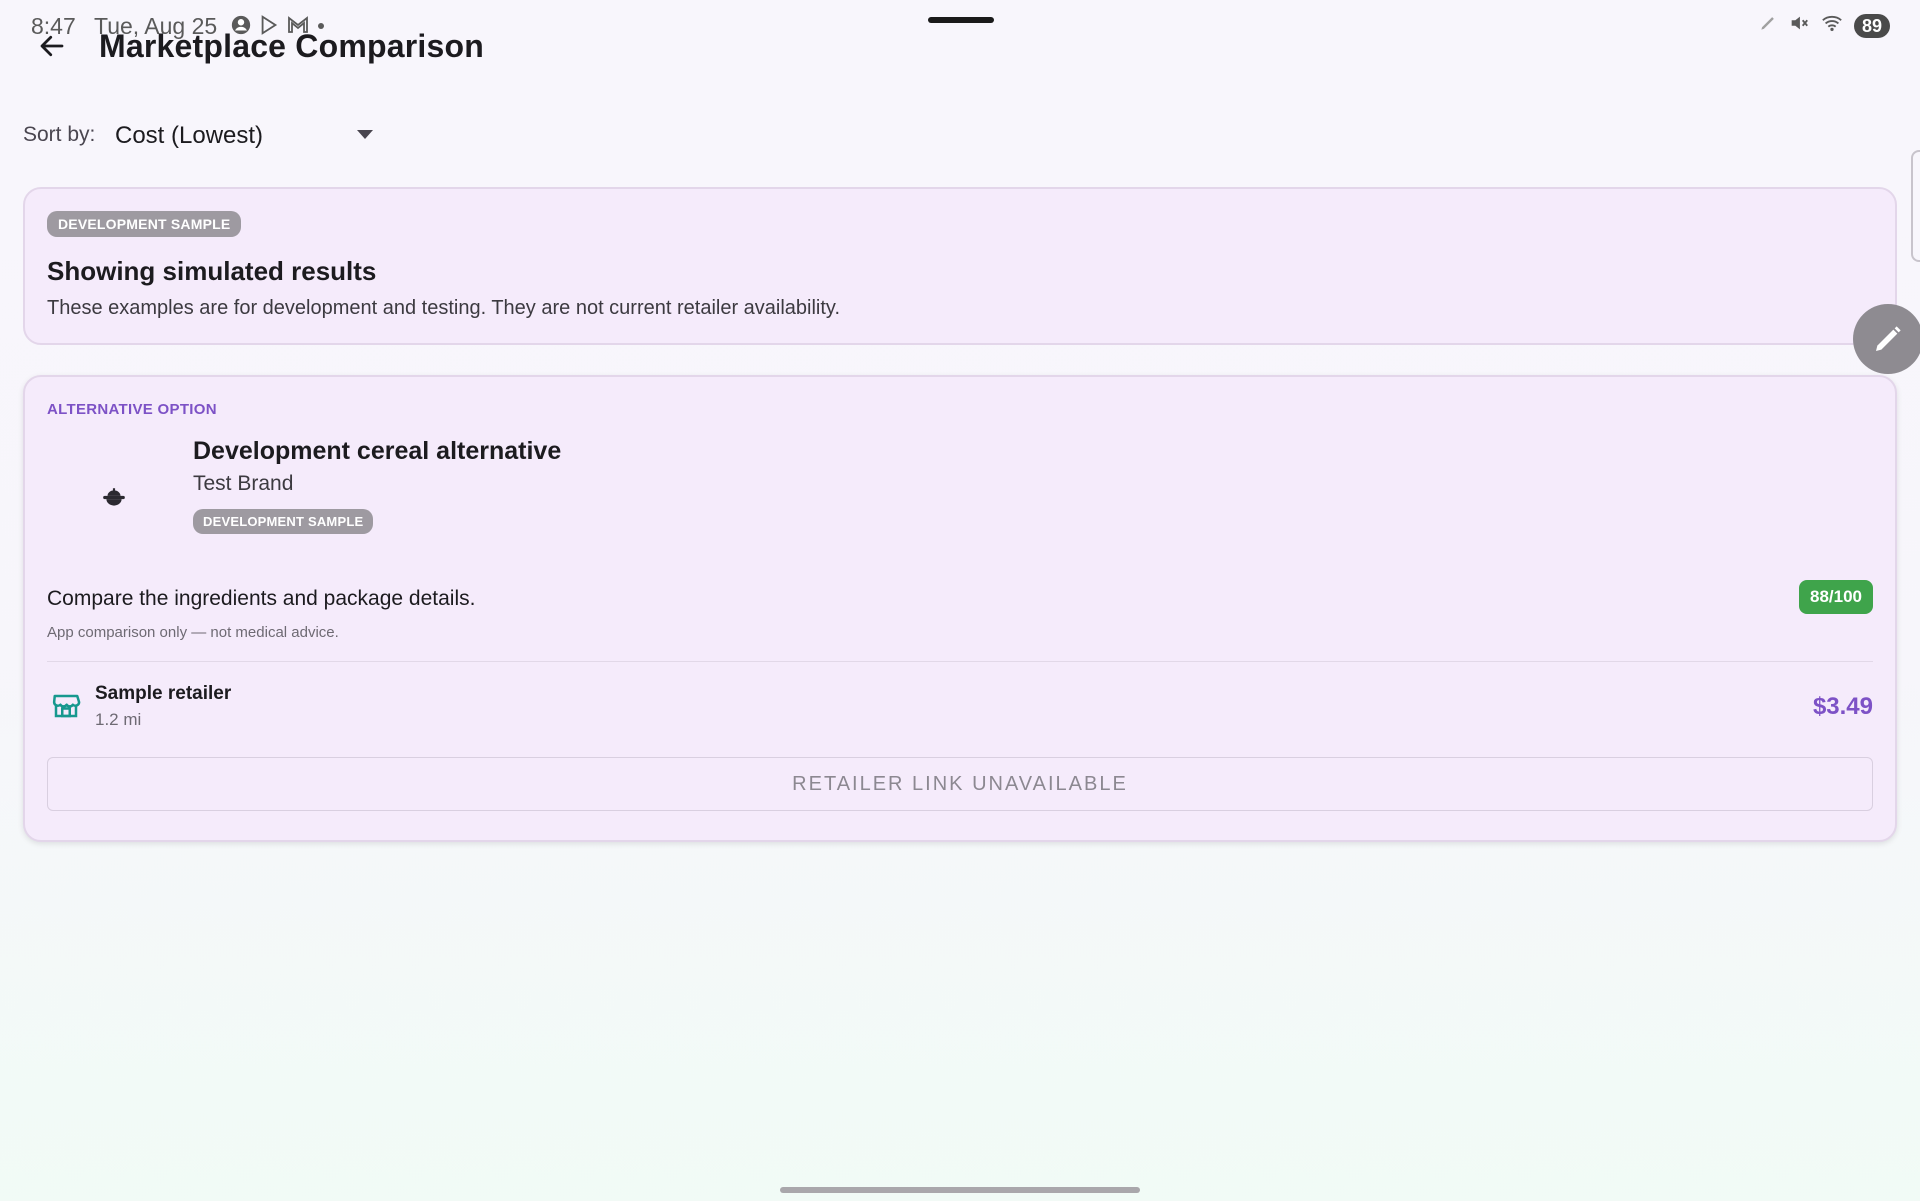  I want to click on top-handle, so click(961, 20).